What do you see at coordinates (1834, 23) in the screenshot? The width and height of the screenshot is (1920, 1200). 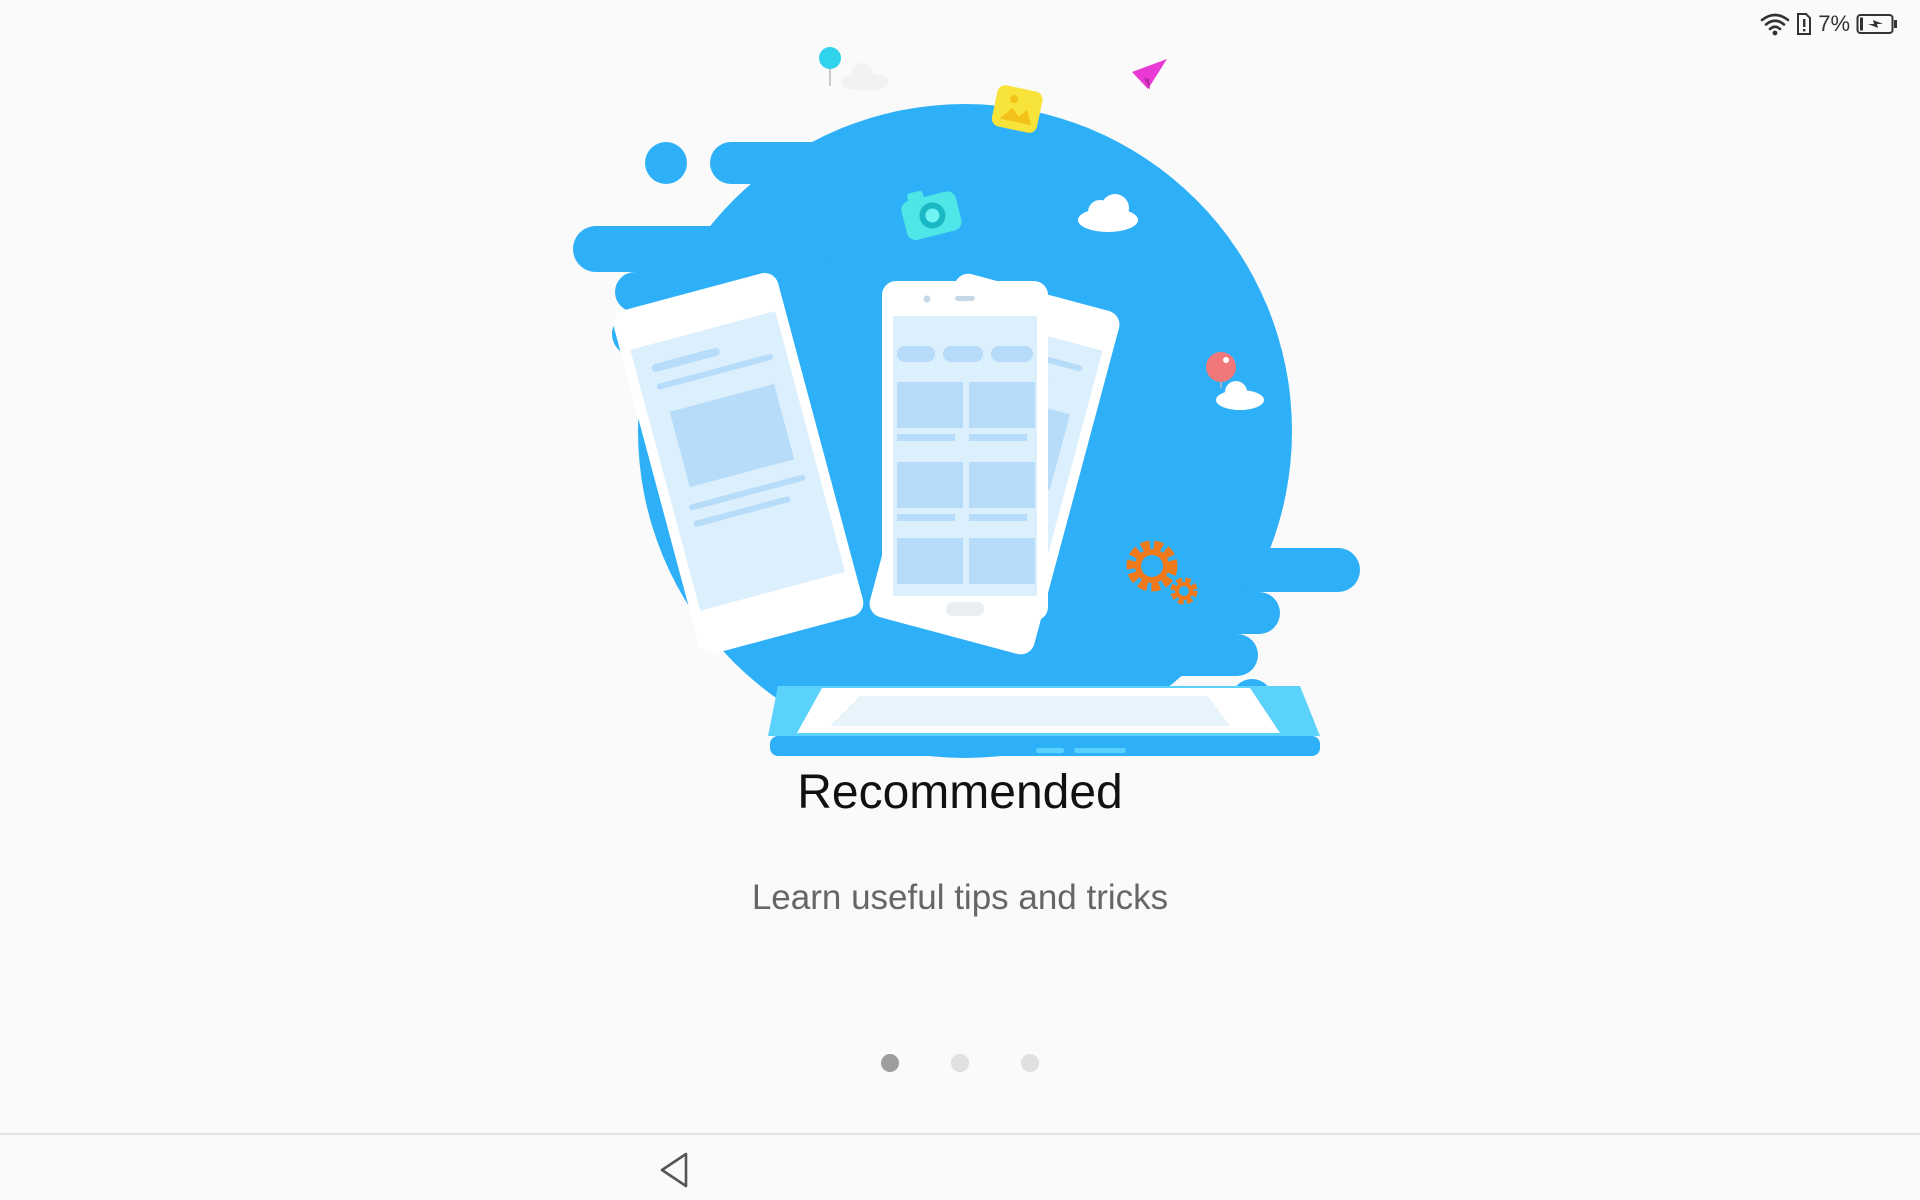 I see `battery-percent: 7%` at bounding box center [1834, 23].